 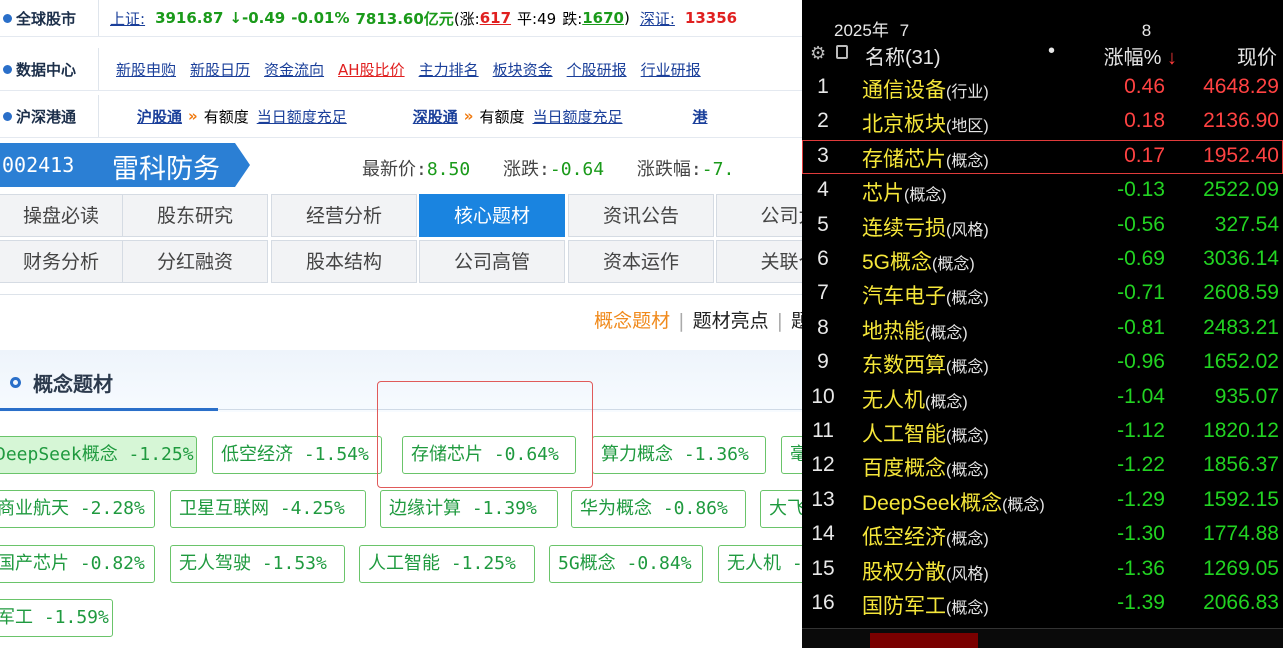 I want to click on tab-core-themes: 核心题材, so click(x=492, y=215).